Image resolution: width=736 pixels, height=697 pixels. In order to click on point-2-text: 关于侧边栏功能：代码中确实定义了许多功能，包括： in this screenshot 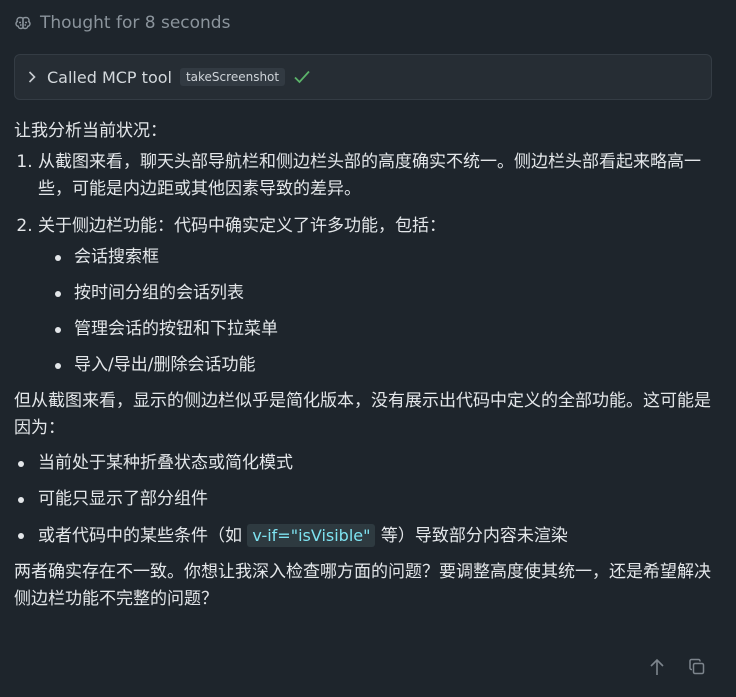, I will do `click(242, 226)`.